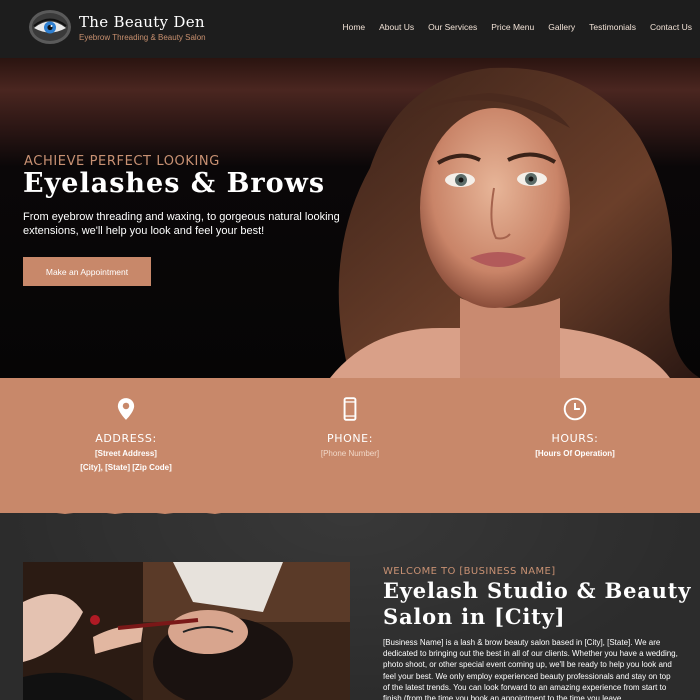 This screenshot has height=700, width=700. What do you see at coordinates (396, 27) in the screenshot?
I see `nav-about-us: About Us` at bounding box center [396, 27].